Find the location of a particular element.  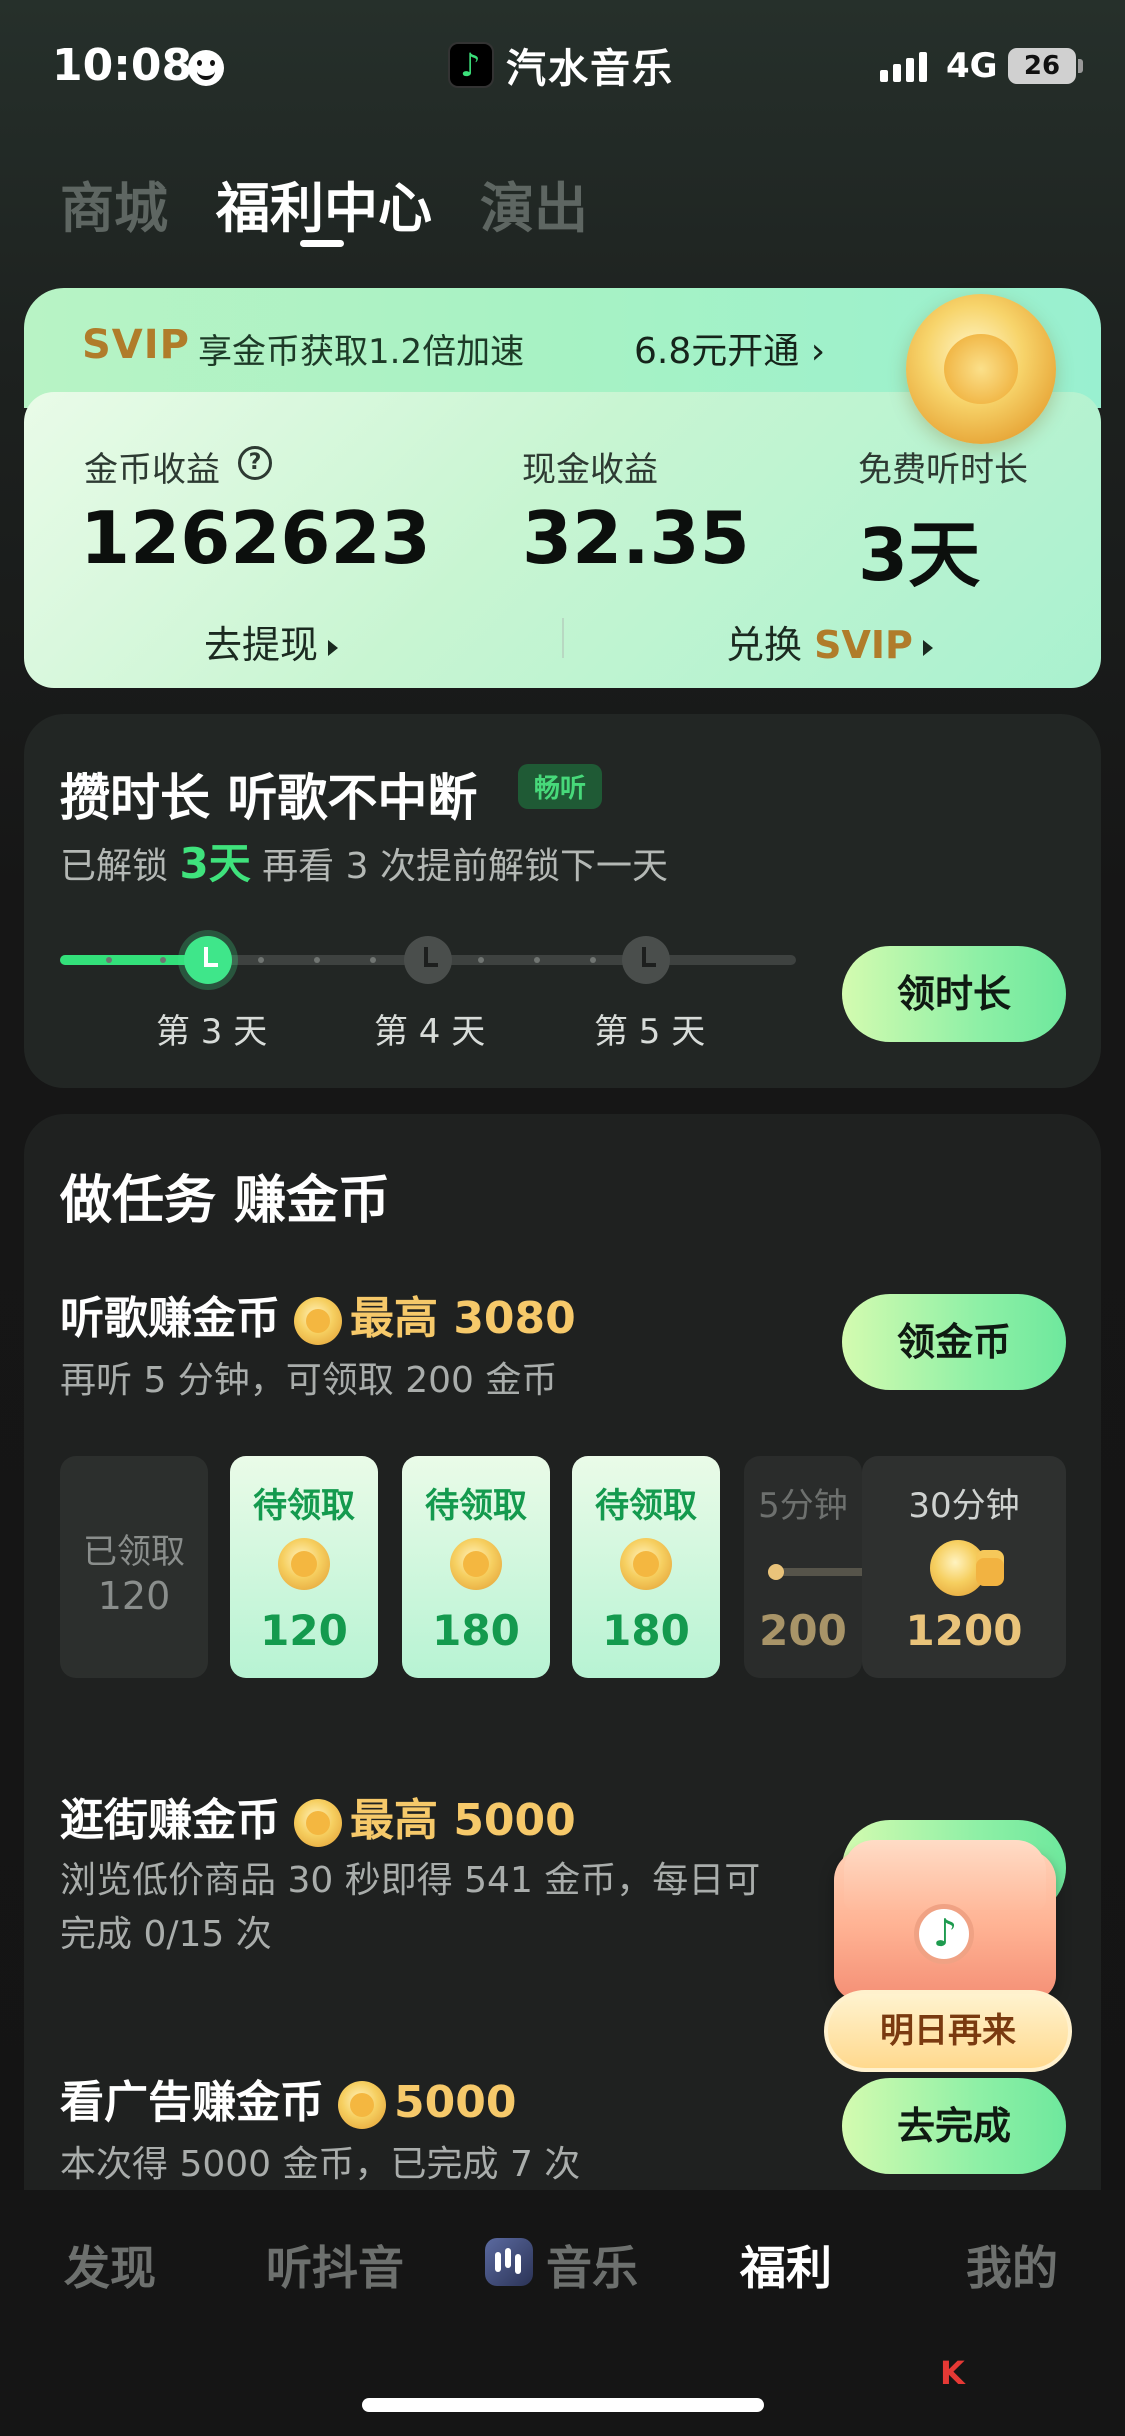

day-4-node is located at coordinates (428, 960).